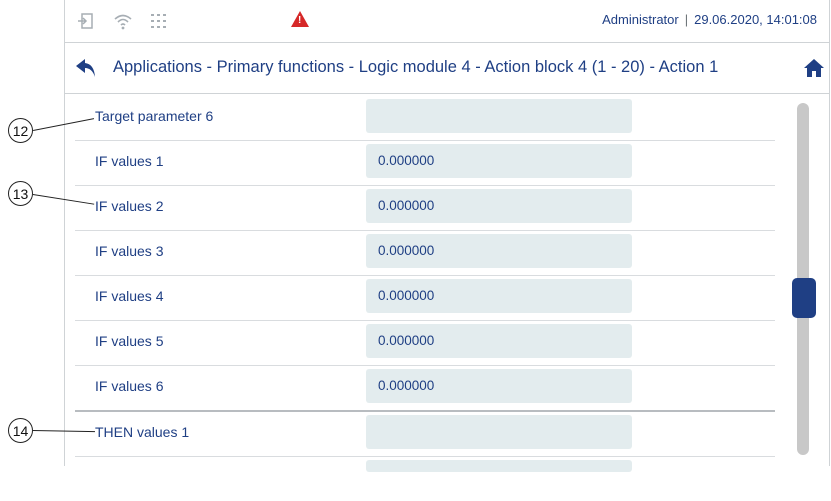 This screenshot has height=501, width=831. I want to click on list-row: IF values 4 0.000000, so click(425, 298).